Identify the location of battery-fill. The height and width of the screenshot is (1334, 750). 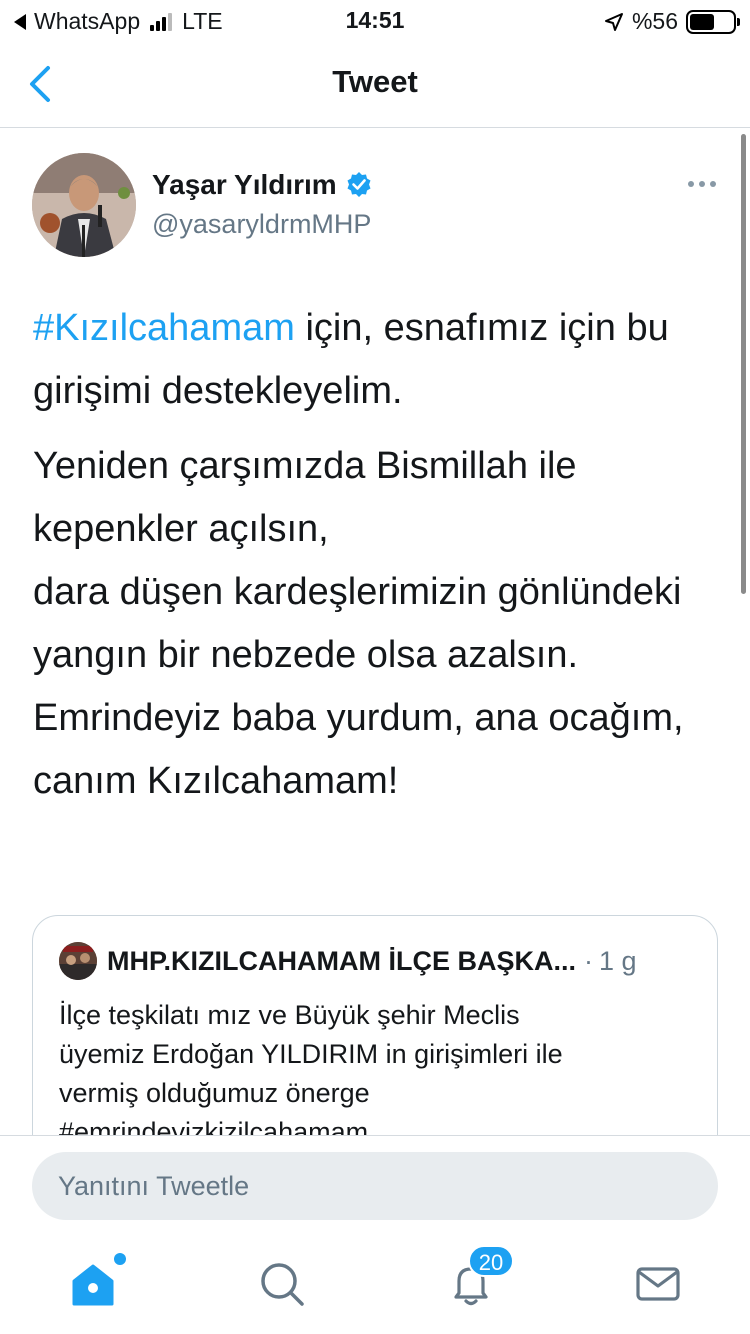
(702, 21).